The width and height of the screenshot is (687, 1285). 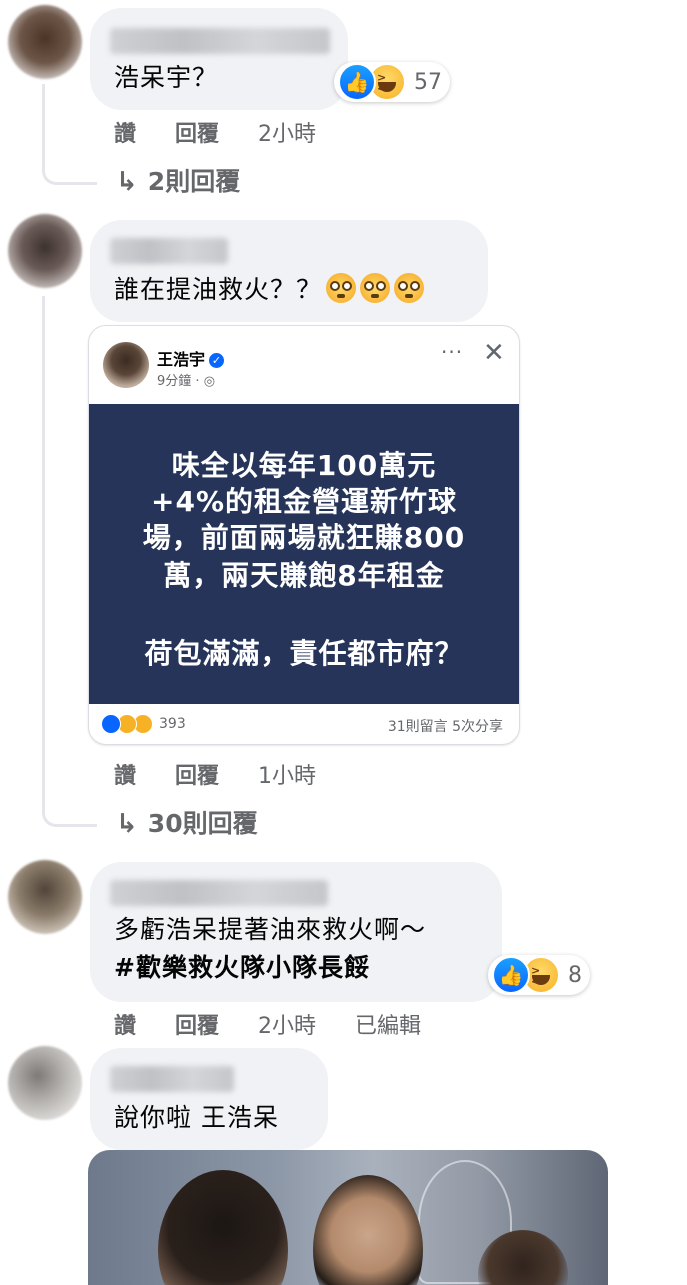 What do you see at coordinates (428, 82) in the screenshot?
I see `reaction-count: 57` at bounding box center [428, 82].